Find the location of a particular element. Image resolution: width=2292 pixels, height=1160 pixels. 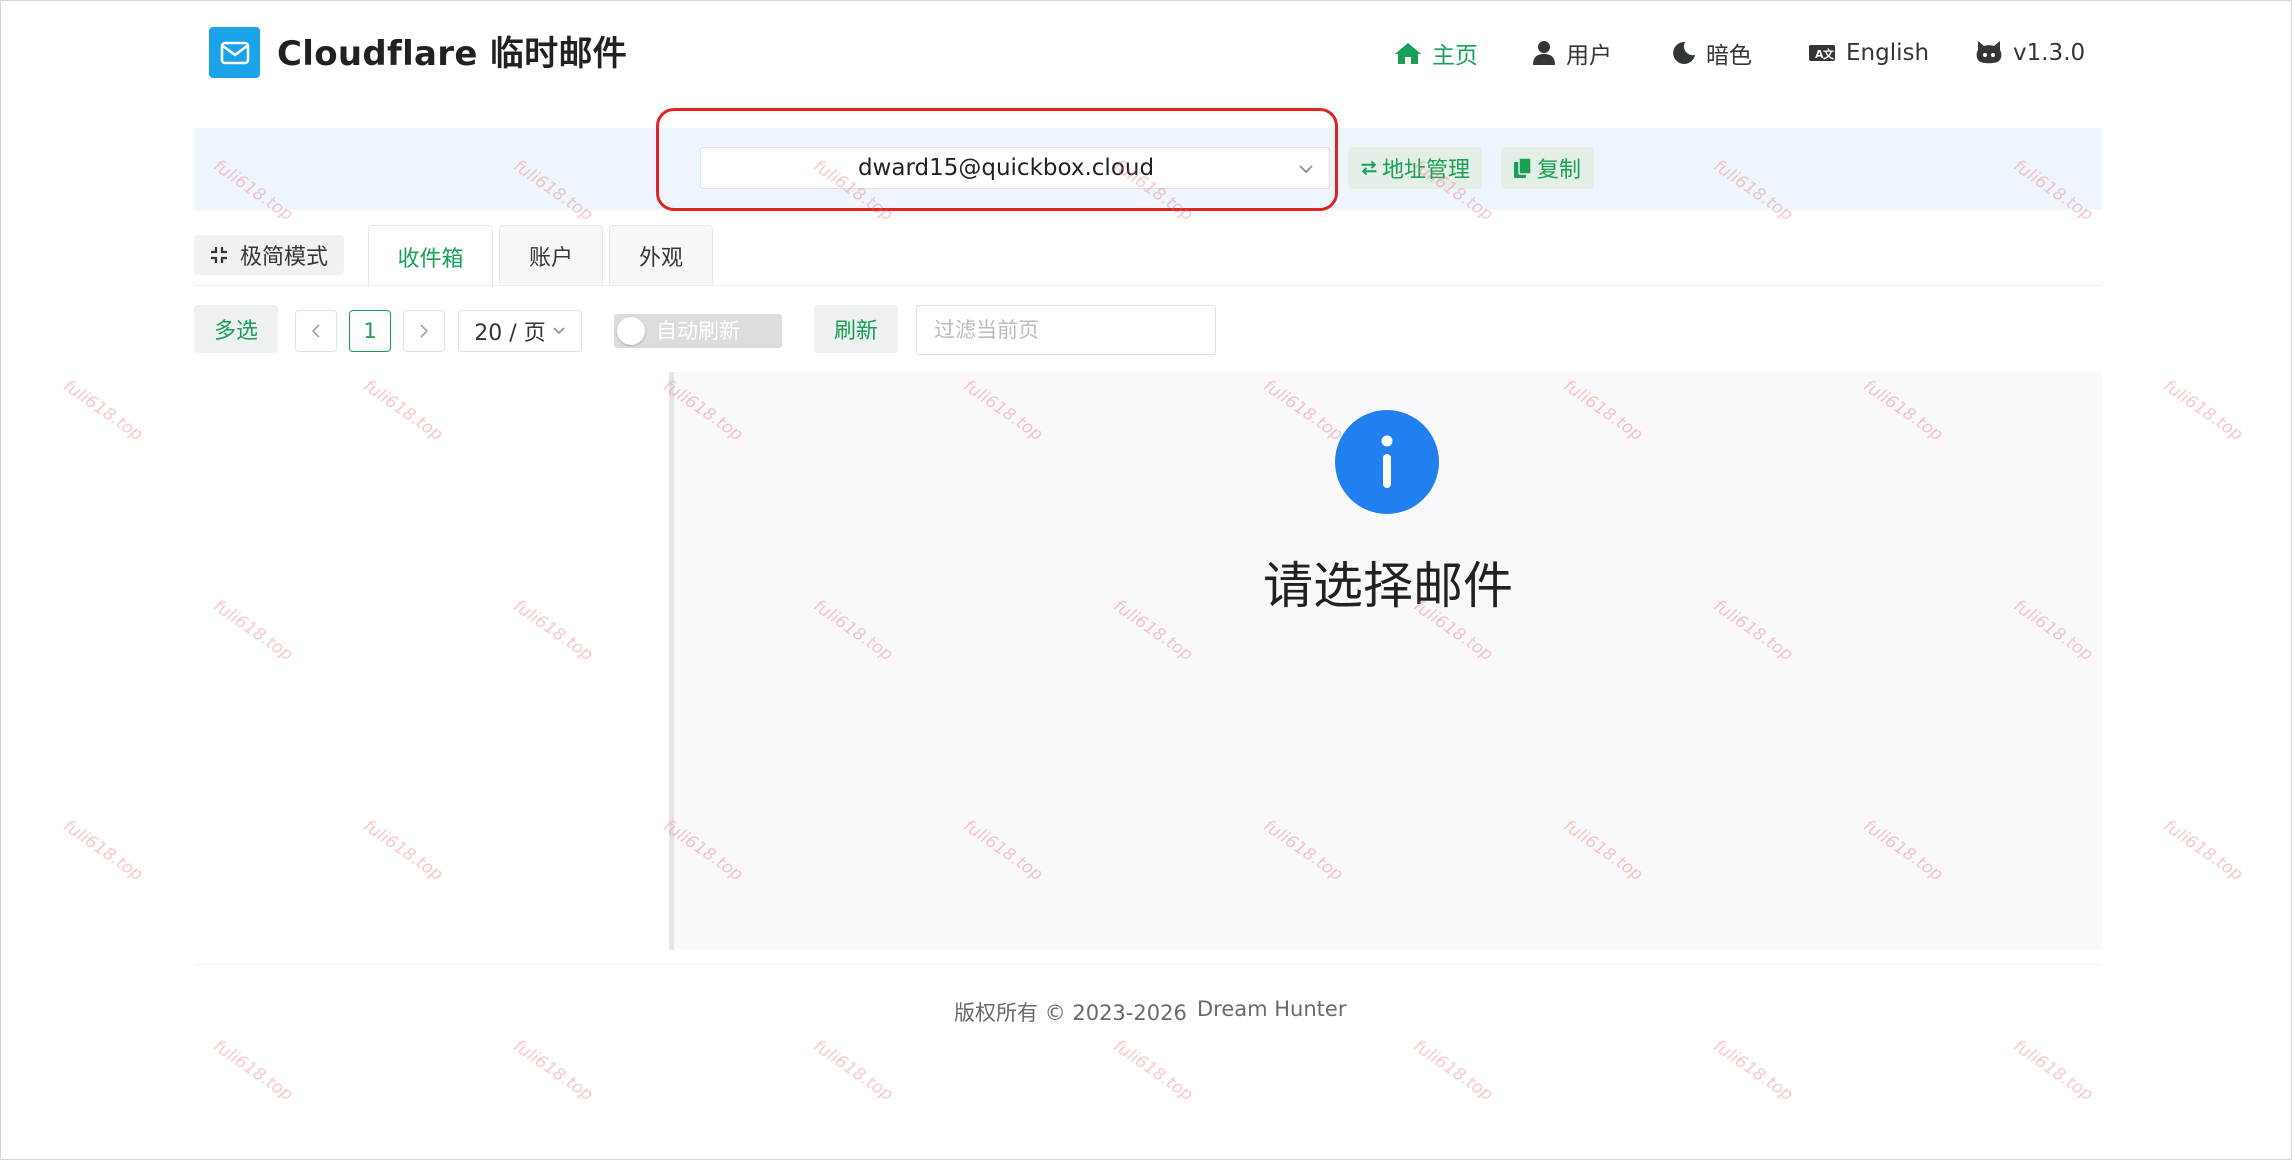

tab-inbox: 收件箱 is located at coordinates (430, 256).